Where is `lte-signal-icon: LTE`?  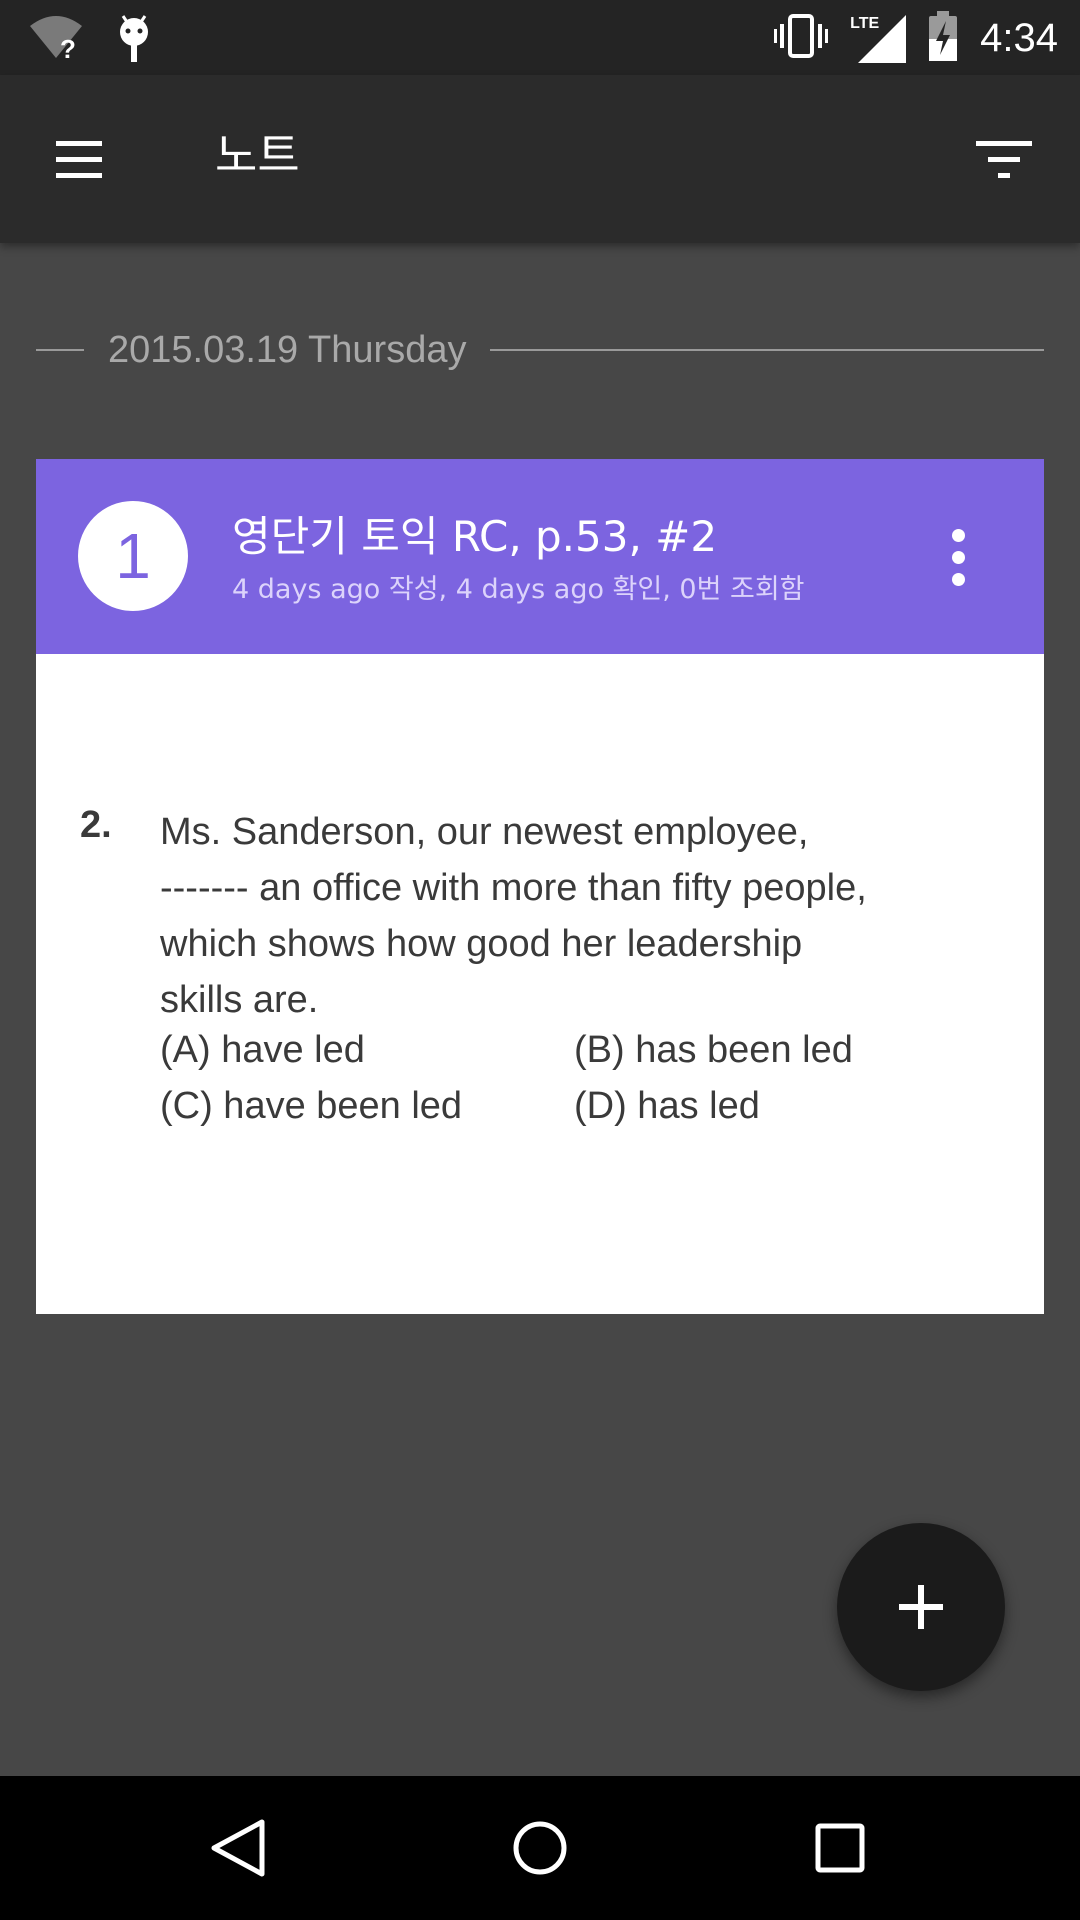
lte-signal-icon: LTE is located at coordinates (878, 38).